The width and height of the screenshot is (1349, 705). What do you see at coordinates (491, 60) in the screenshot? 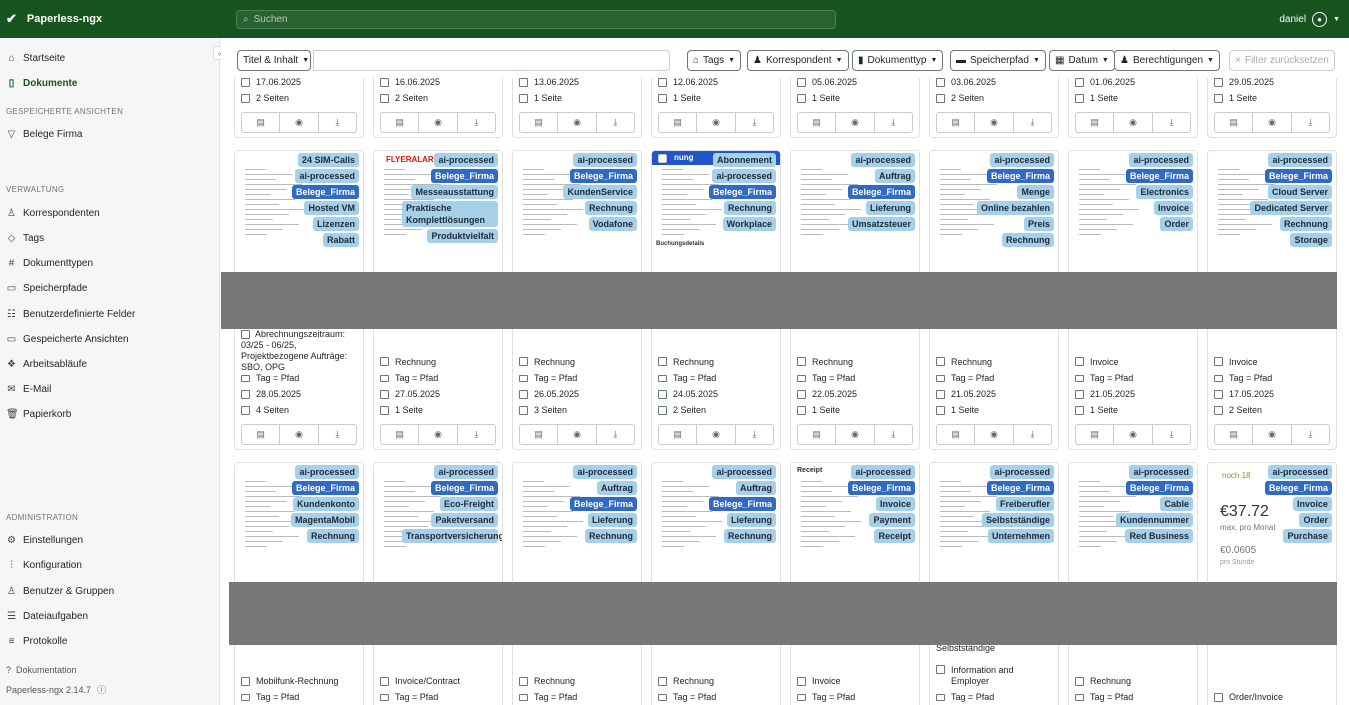
I see `filter-text-input` at bounding box center [491, 60].